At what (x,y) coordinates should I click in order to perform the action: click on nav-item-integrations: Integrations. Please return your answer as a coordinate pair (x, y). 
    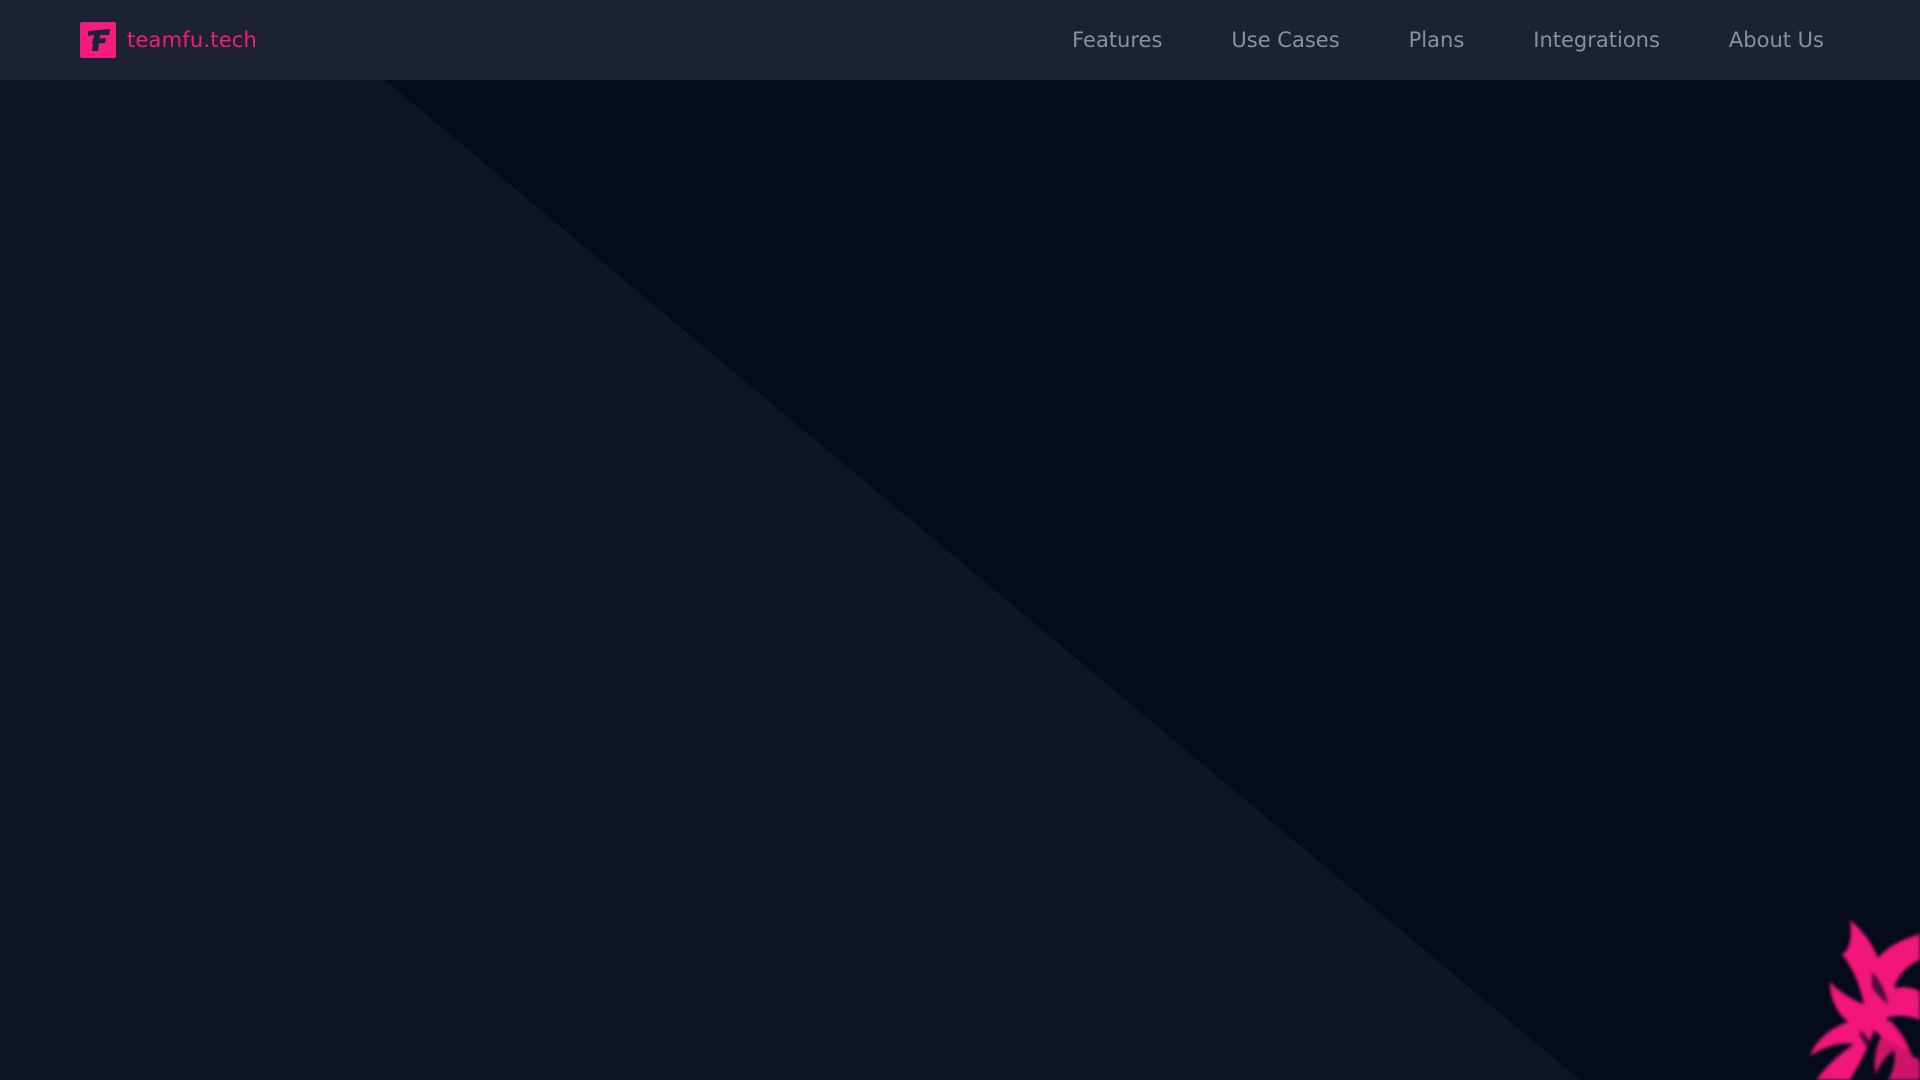
    Looking at the image, I should click on (1596, 40).